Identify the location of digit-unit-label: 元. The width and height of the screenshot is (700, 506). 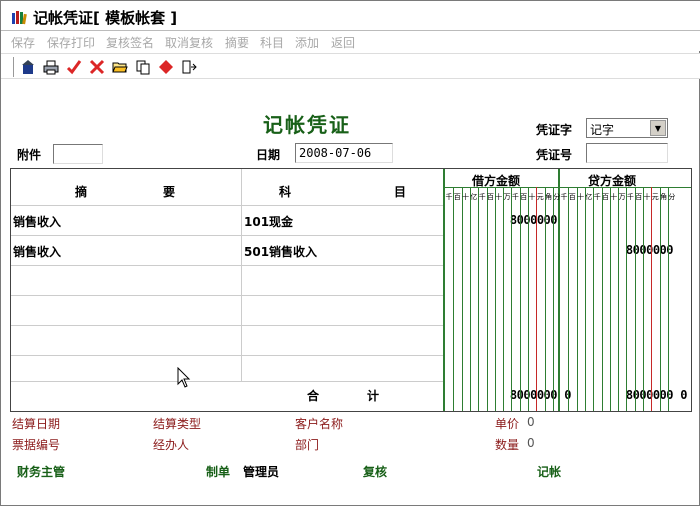
(540, 197).